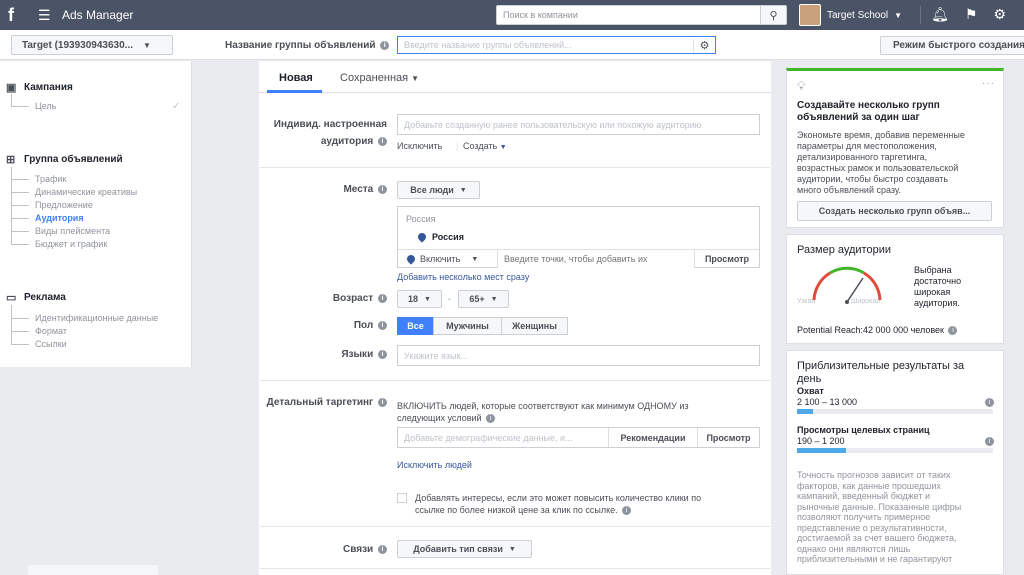 Image resolution: width=1024 pixels, height=575 pixels. I want to click on tip-body-line: много объявлений сразу., so click(849, 190).